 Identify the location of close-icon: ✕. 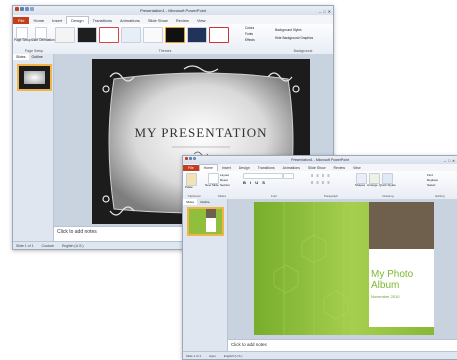
(329, 11).